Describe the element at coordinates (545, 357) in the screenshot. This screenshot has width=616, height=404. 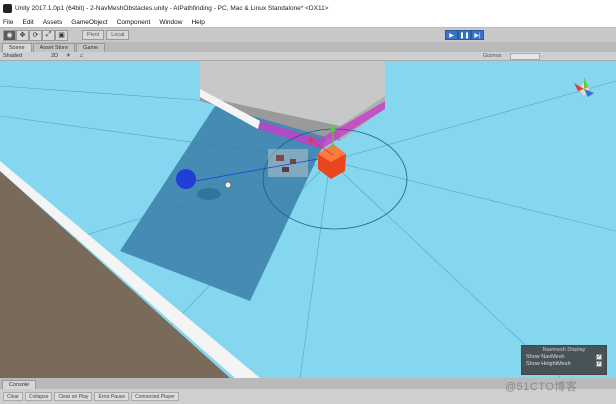
I see `show-navmesh-label: Show NavMesh` at that location.